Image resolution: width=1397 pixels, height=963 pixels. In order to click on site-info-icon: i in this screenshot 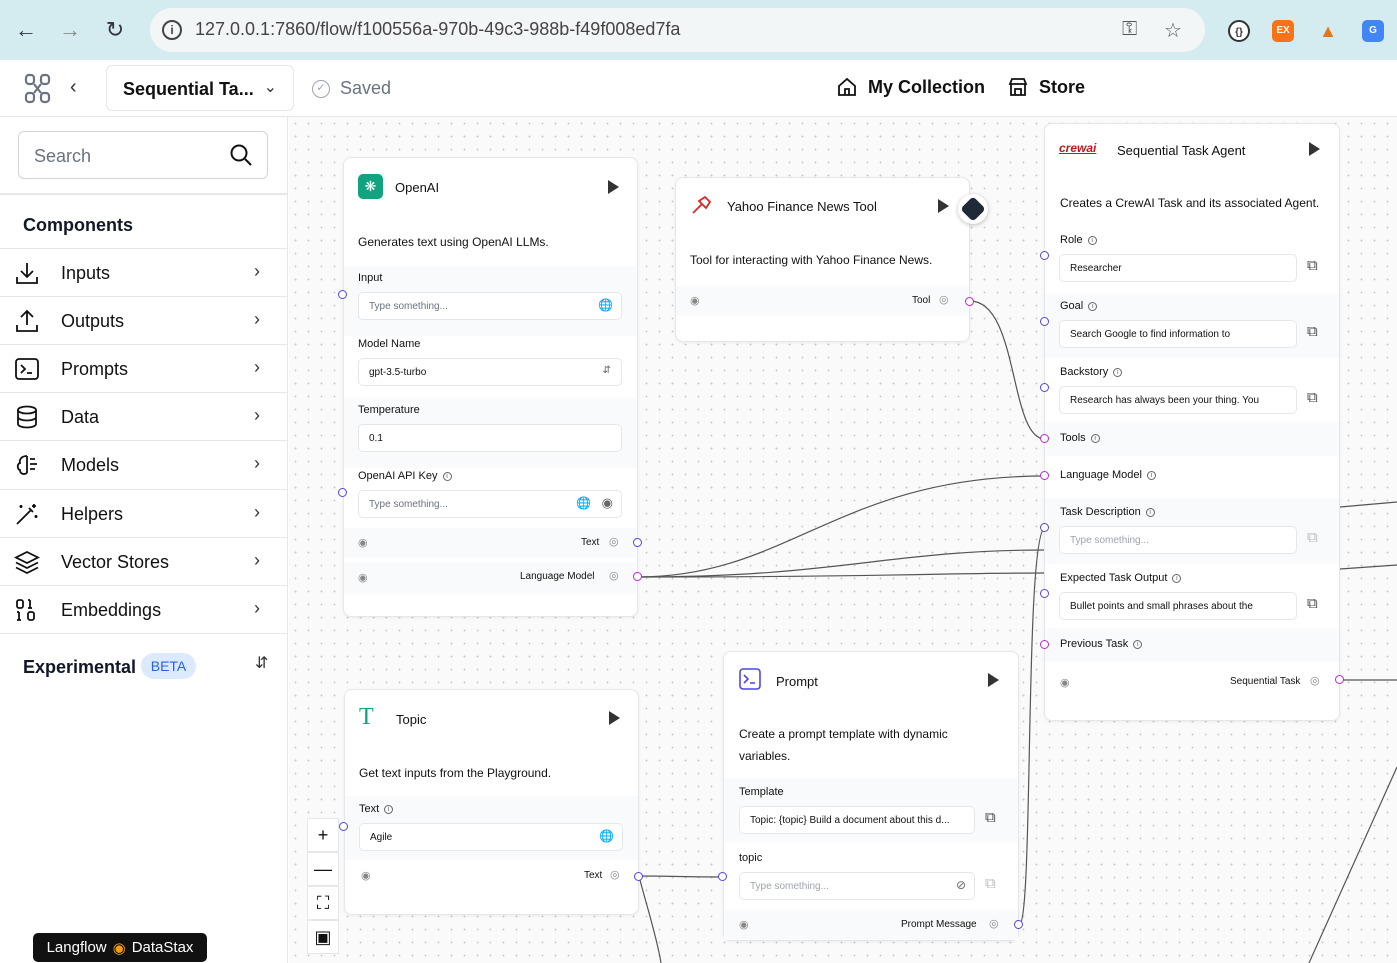, I will do `click(172, 30)`.